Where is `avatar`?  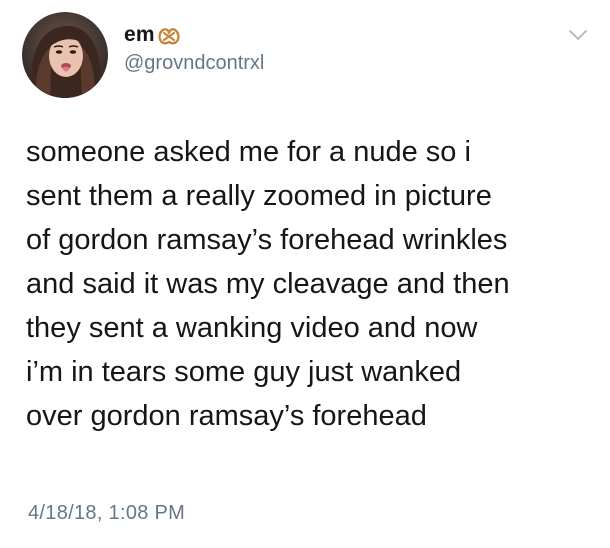 avatar is located at coordinates (65, 55).